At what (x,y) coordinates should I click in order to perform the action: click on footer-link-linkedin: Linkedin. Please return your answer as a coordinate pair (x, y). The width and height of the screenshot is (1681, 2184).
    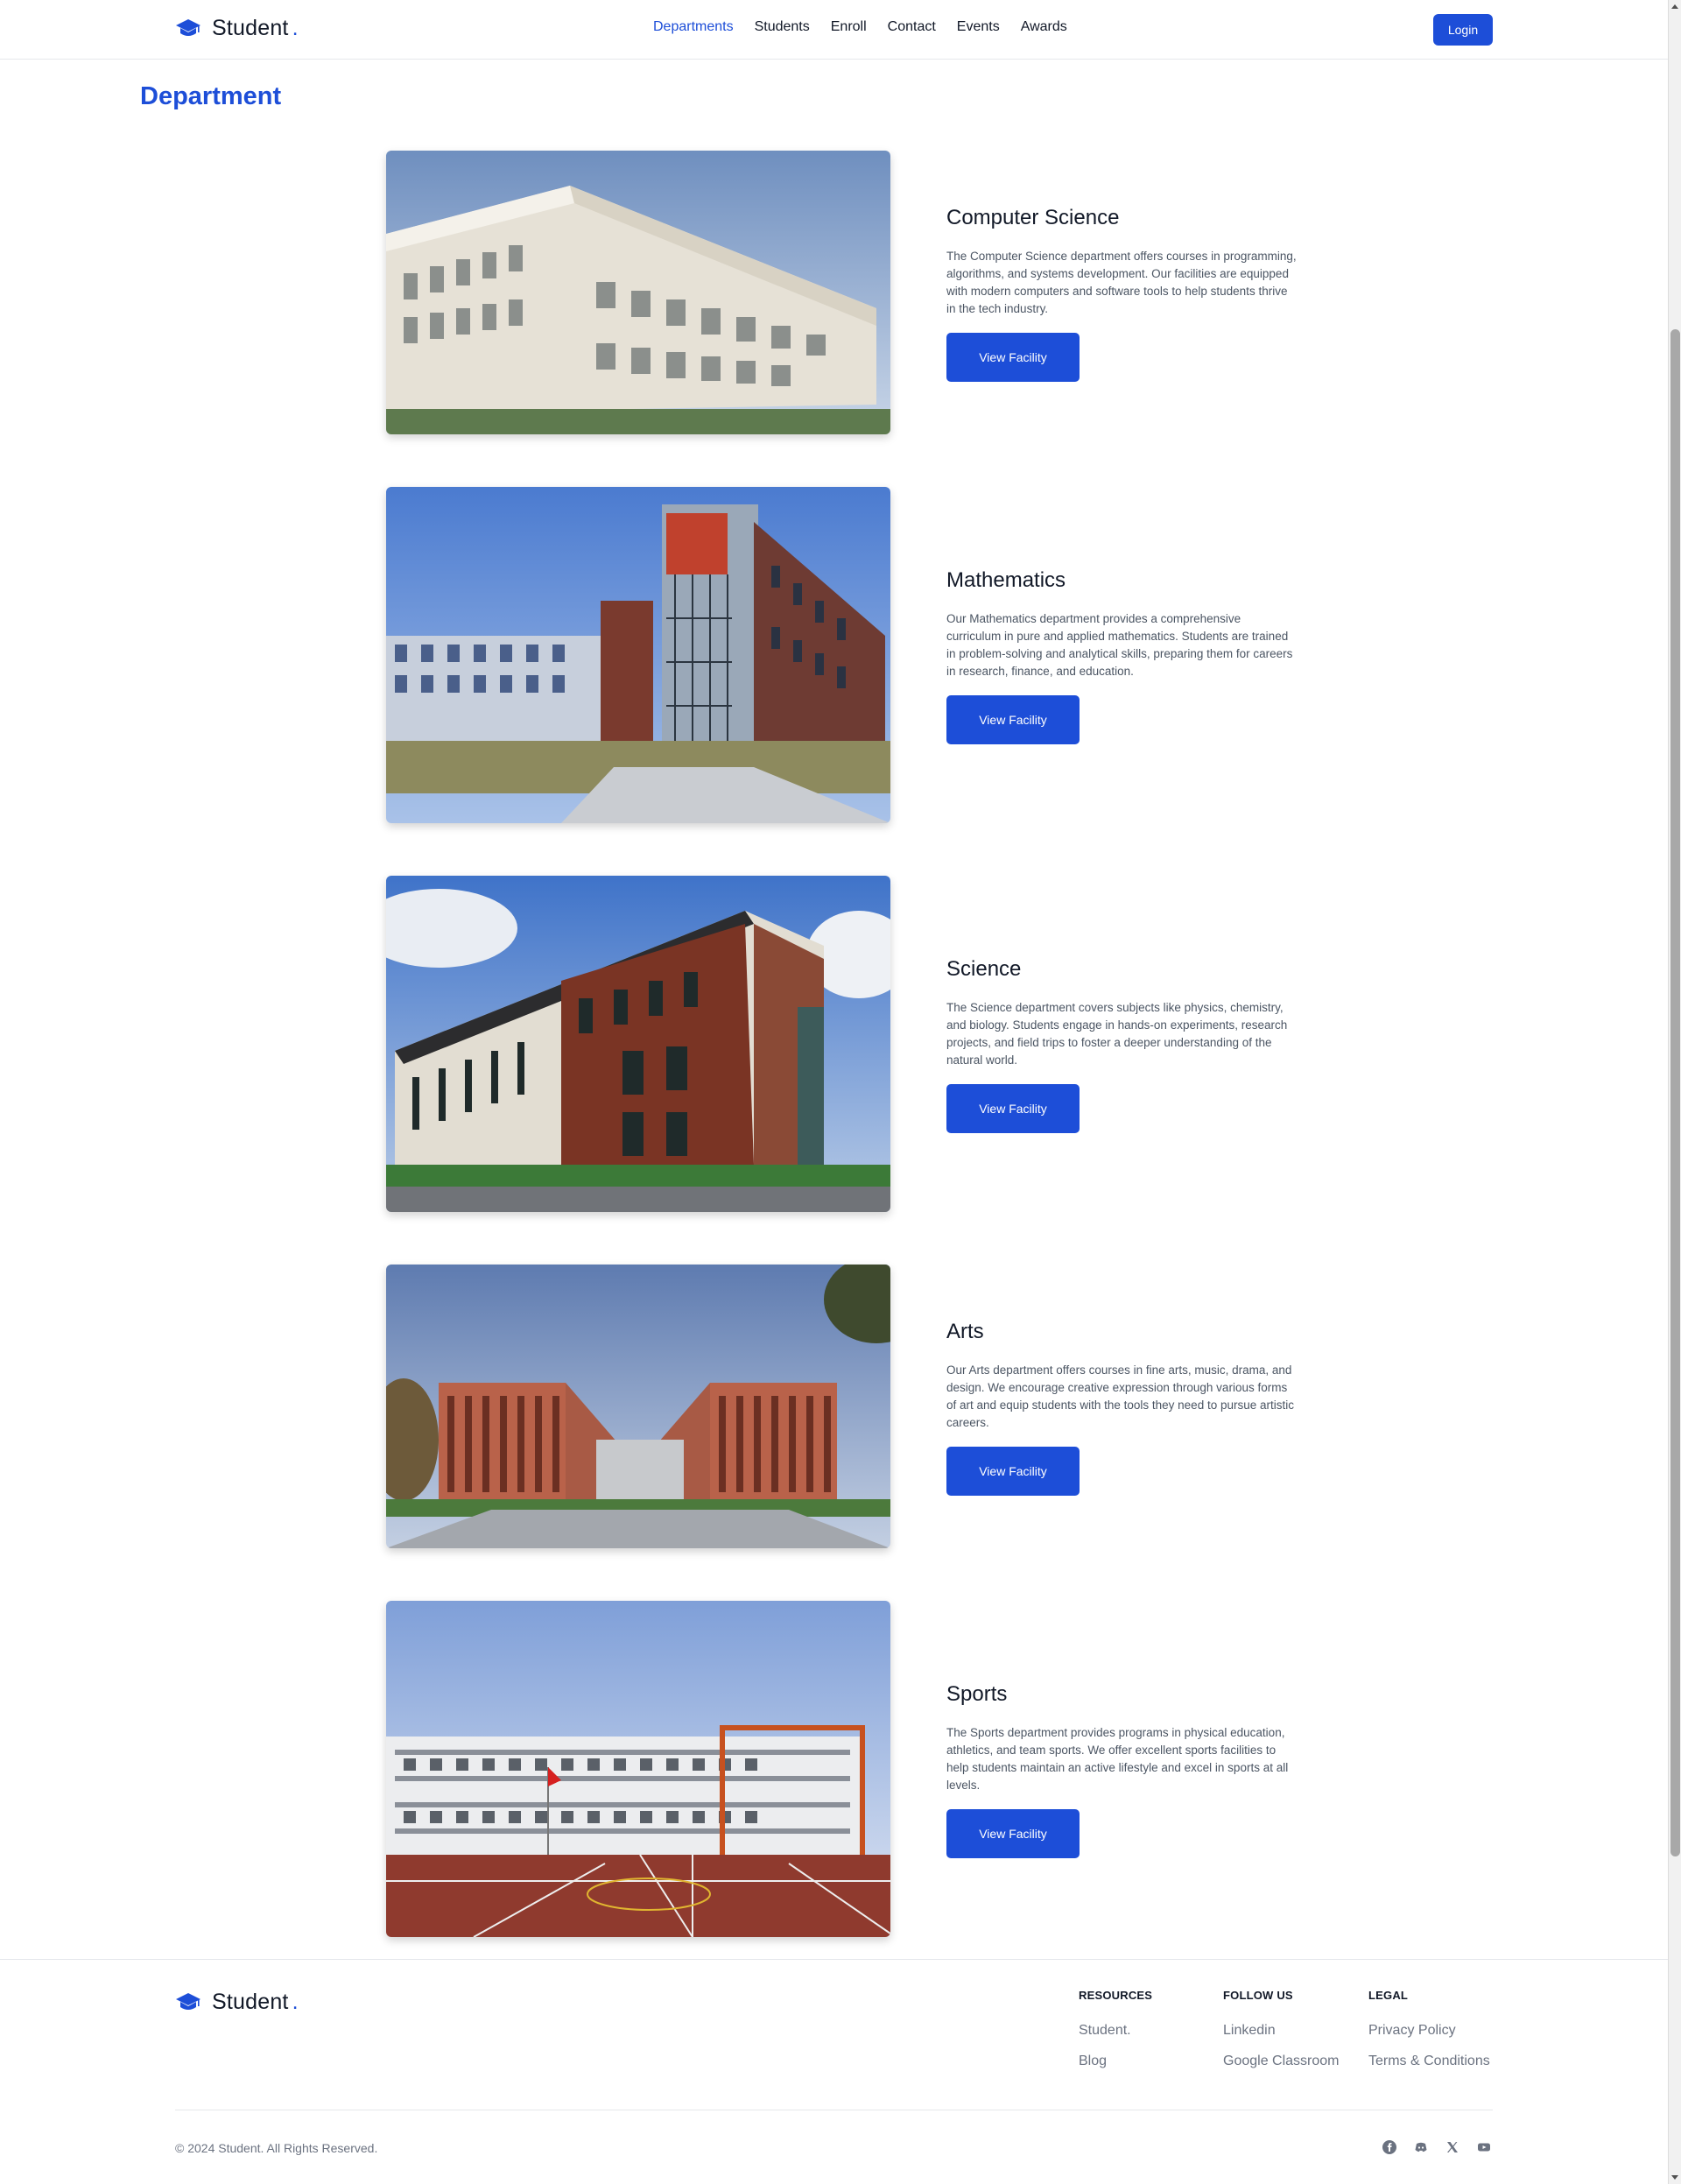
    Looking at the image, I should click on (1281, 2031).